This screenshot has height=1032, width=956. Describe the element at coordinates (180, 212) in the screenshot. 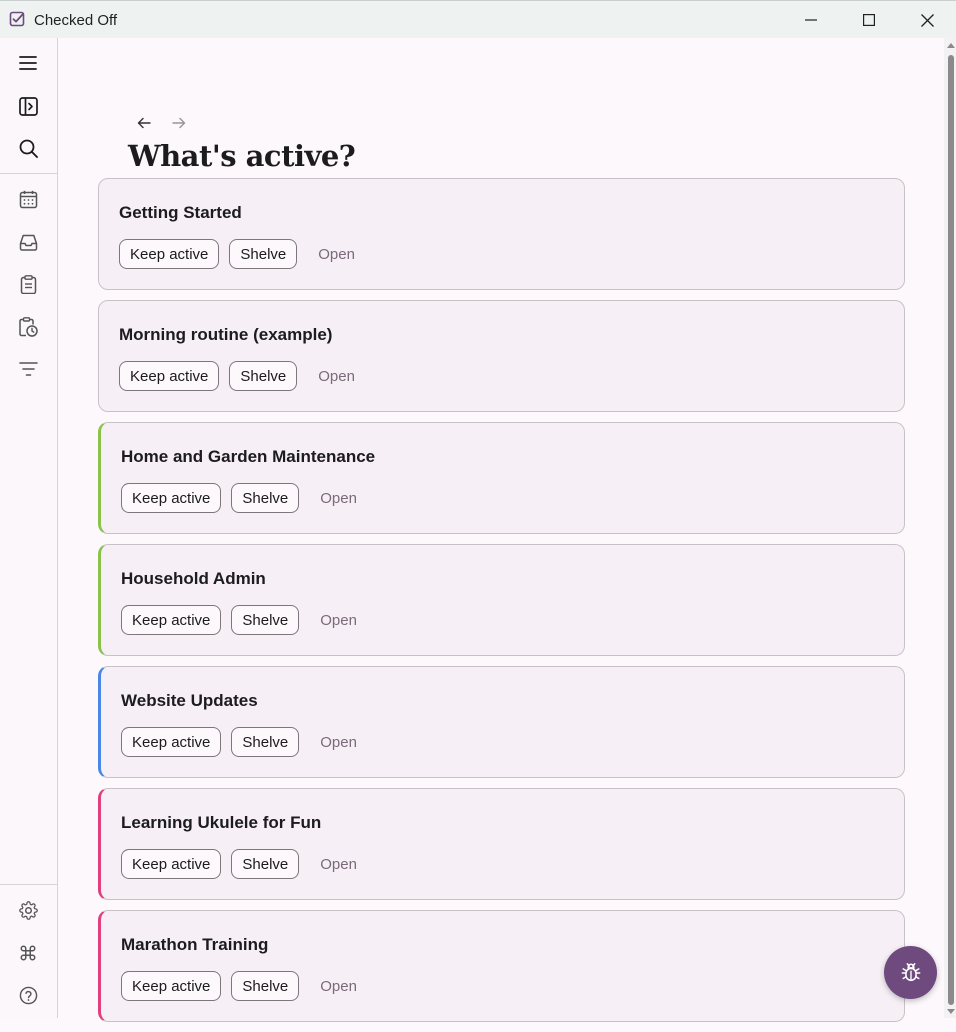

I see `project-title: Getting Started` at that location.